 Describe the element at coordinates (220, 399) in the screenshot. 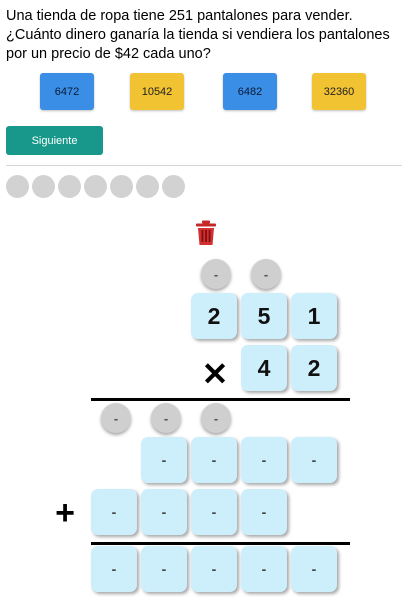

I see `product-line` at that location.